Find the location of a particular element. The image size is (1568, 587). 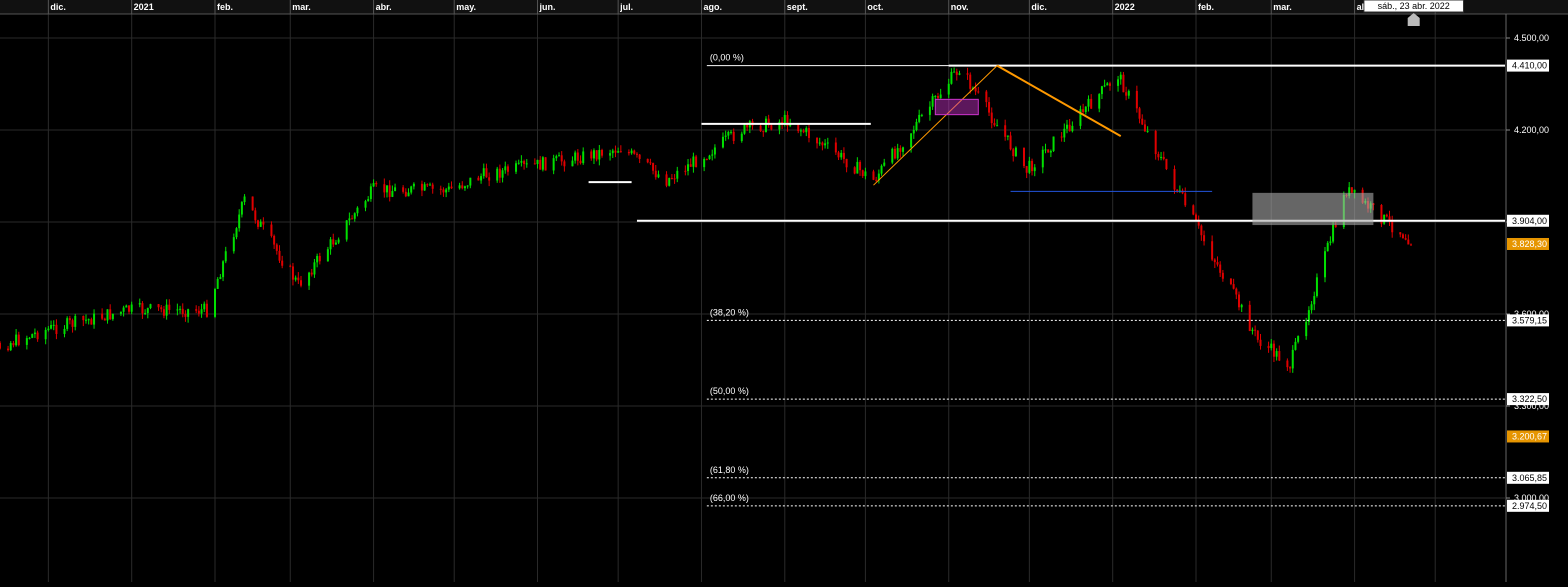

price-label-text: 2.974,50 is located at coordinates (1529, 506).